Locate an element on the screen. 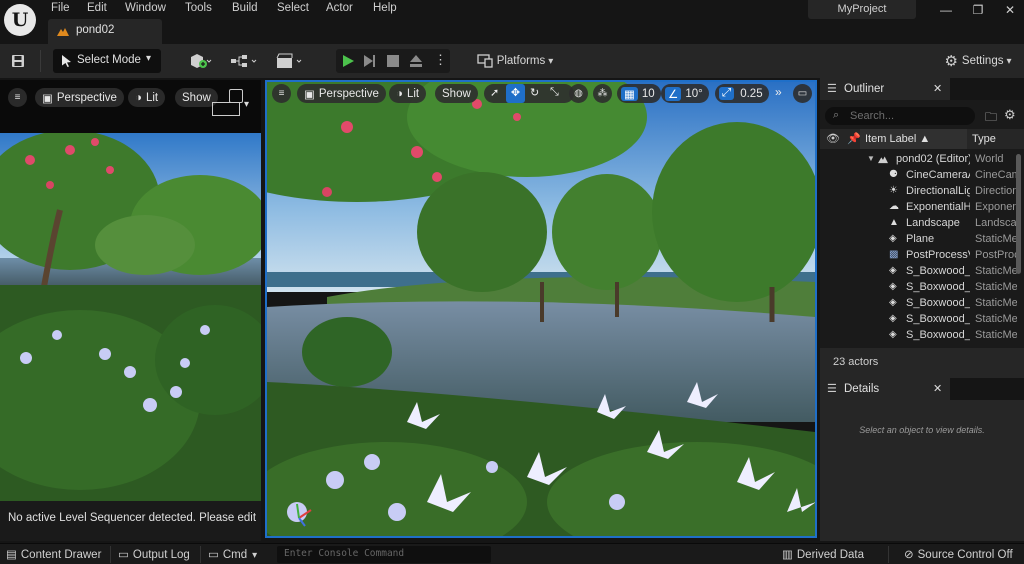 Image resolution: width=1024 pixels, height=564 pixels. outliner-tab: ☰ Outliner ✕ is located at coordinates (885, 89).